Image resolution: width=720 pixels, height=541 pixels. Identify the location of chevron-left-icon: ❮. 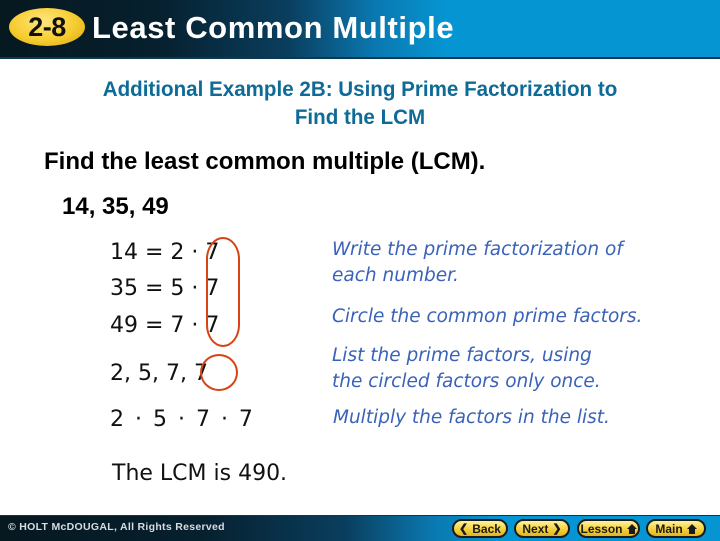
(464, 529).